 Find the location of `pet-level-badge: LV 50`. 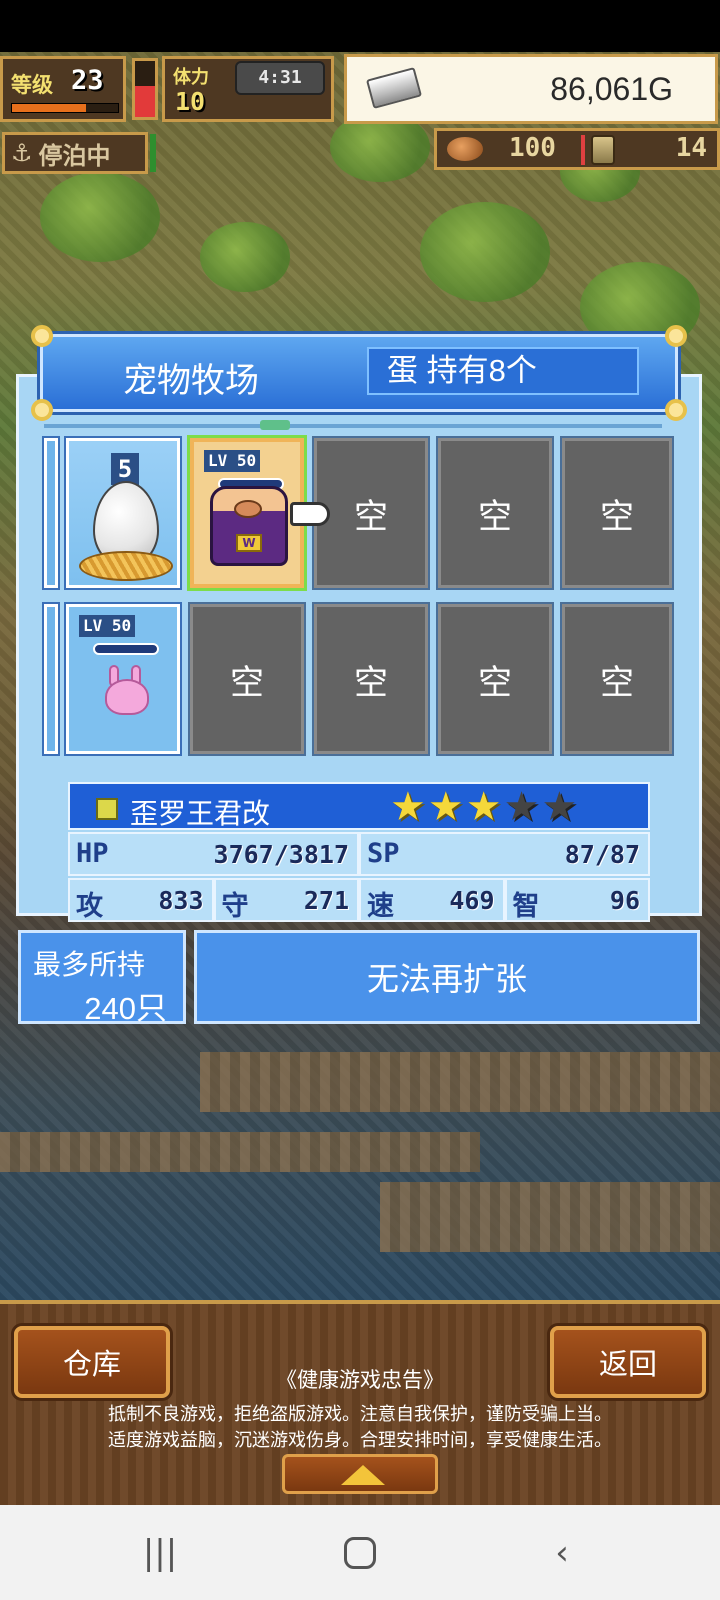

pet-level-badge: LV 50 is located at coordinates (232, 461).